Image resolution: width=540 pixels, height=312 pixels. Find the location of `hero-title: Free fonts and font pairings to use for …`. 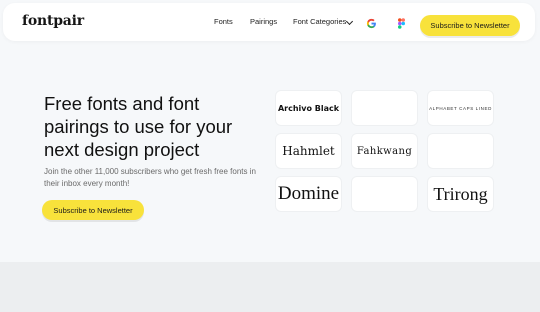

hero-title: Free fonts and font pairings to use for … is located at coordinates (138, 126).